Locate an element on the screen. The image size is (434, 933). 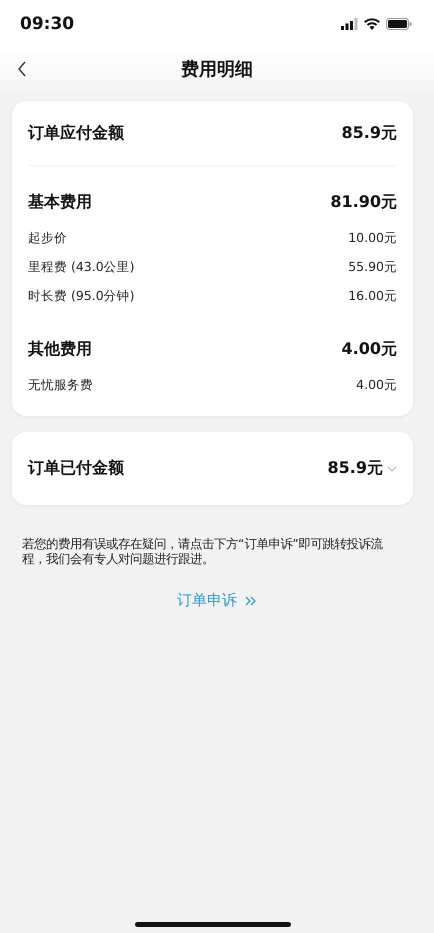
double-chevron-icon is located at coordinates (251, 601).